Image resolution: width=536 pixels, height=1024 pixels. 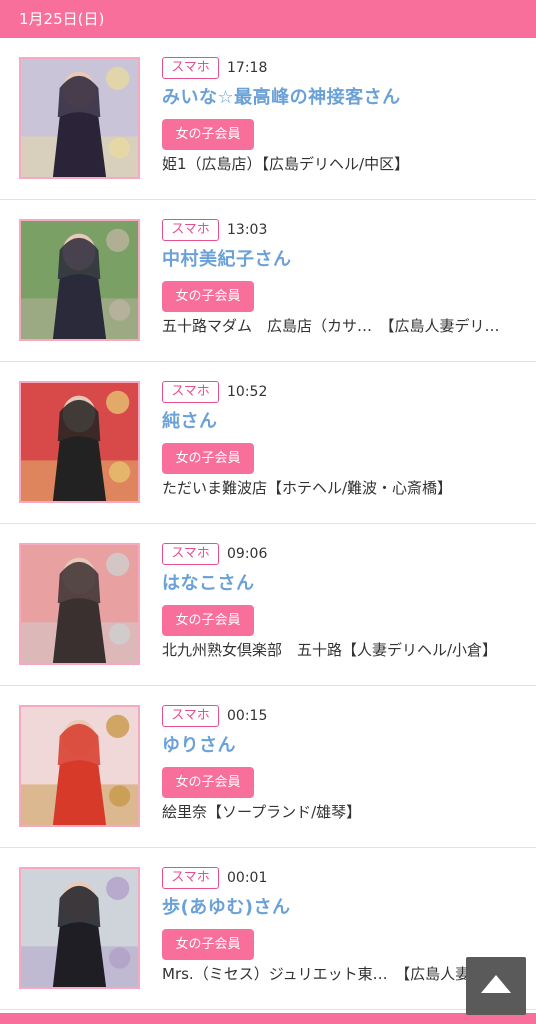 I want to click on shop-info: 絵里奈【ソープランド/雄琴】, so click(x=261, y=812).